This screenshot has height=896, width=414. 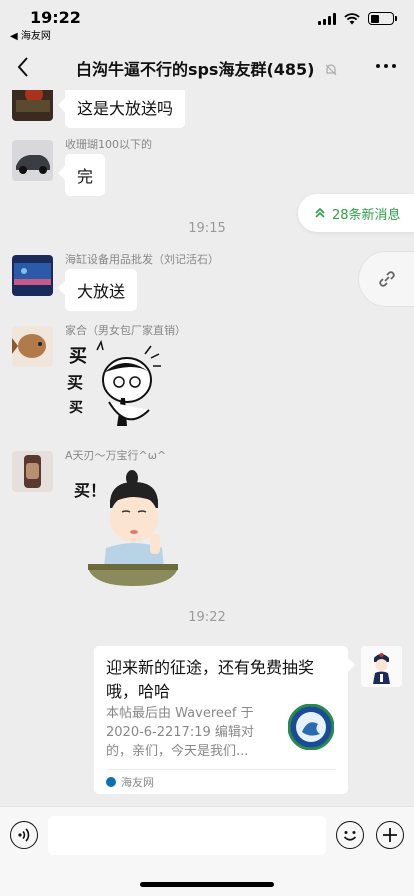 I want to click on sender-name: 收珊瑚100以下的, so click(x=108, y=144).